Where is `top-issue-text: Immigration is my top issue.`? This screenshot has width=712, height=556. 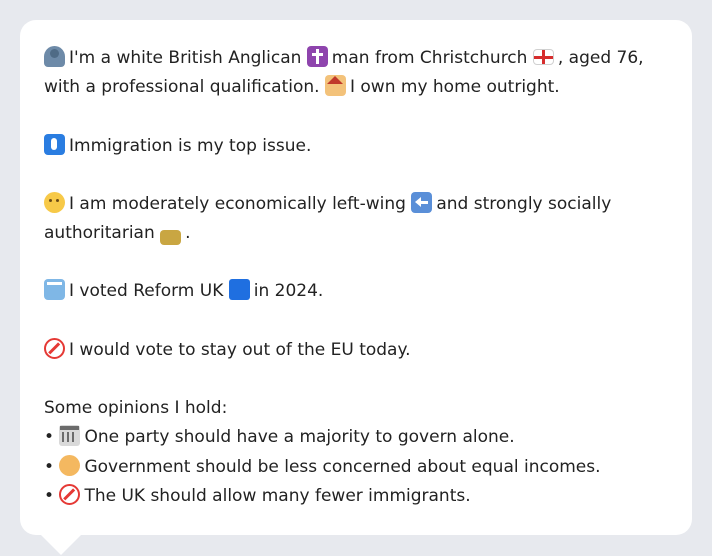 top-issue-text: Immigration is my top issue. is located at coordinates (190, 145).